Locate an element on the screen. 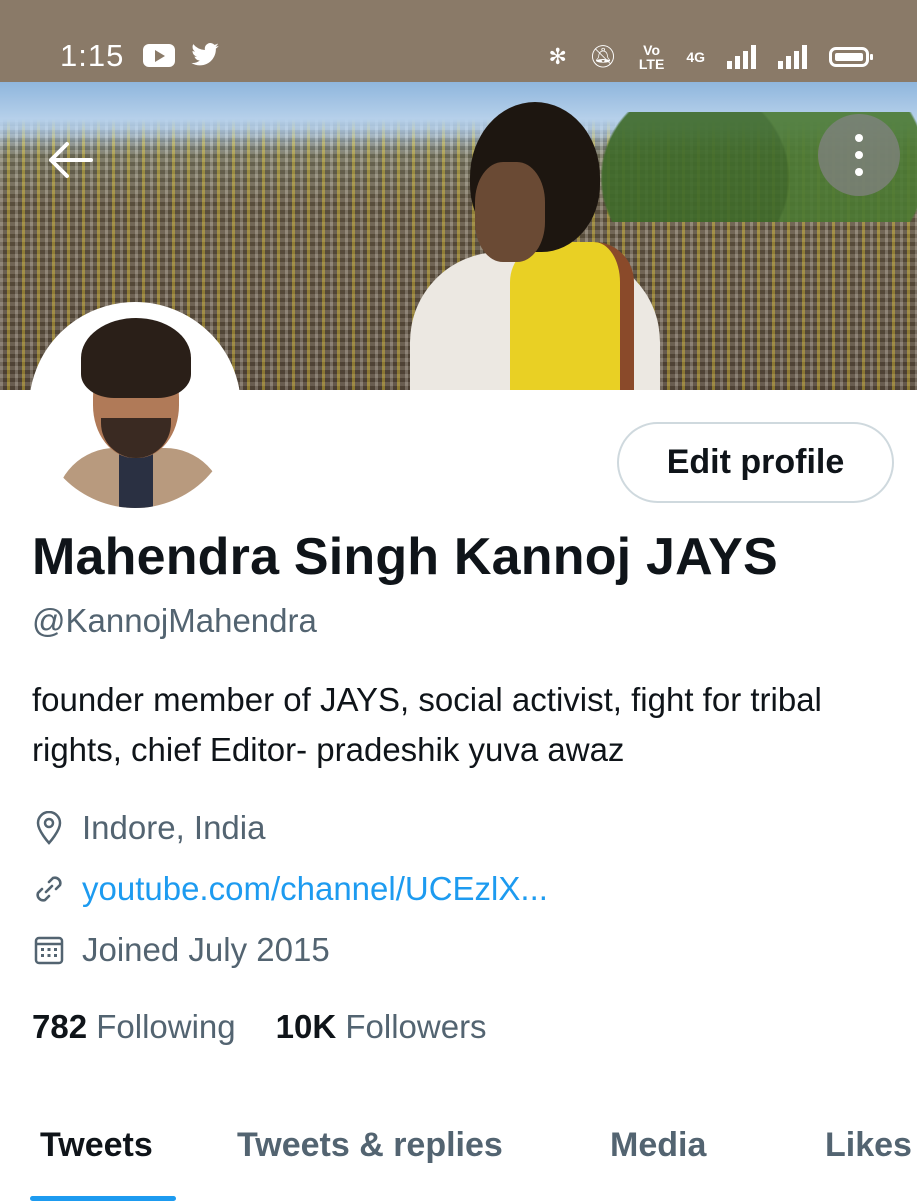  volte-icon: Vo LTE is located at coordinates (651, 57).